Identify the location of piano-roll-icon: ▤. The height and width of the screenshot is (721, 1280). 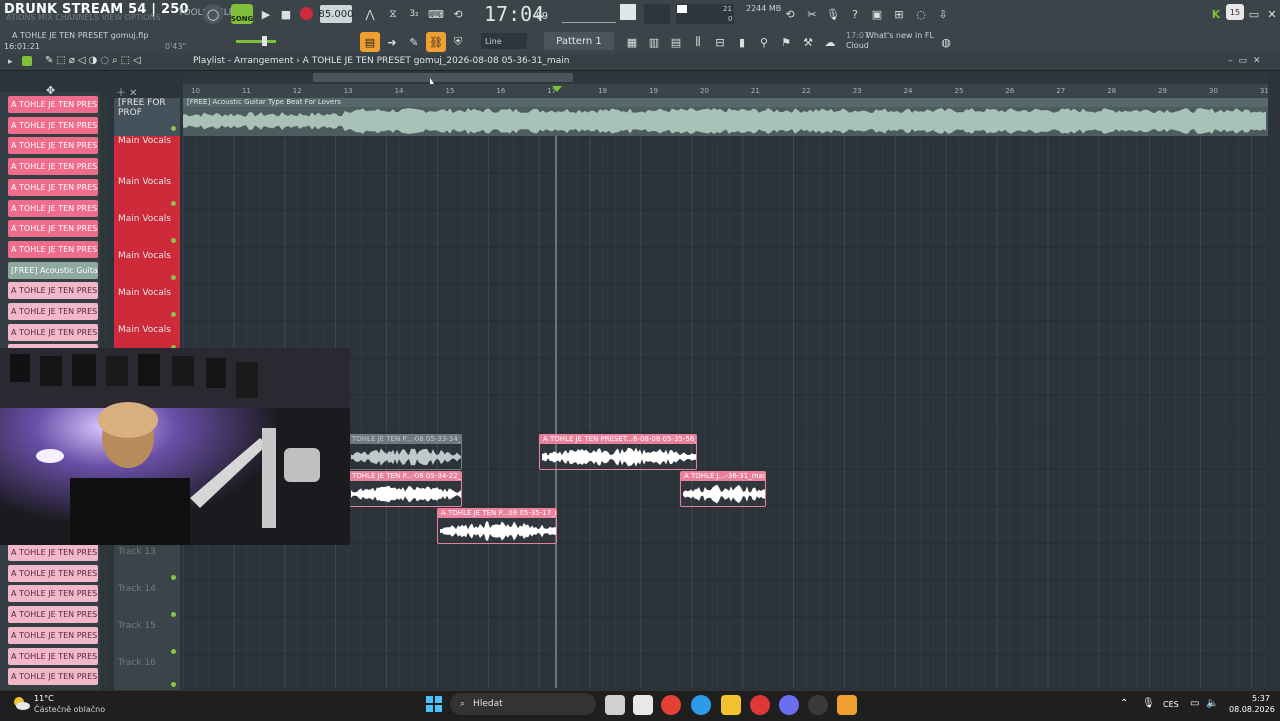
(676, 42).